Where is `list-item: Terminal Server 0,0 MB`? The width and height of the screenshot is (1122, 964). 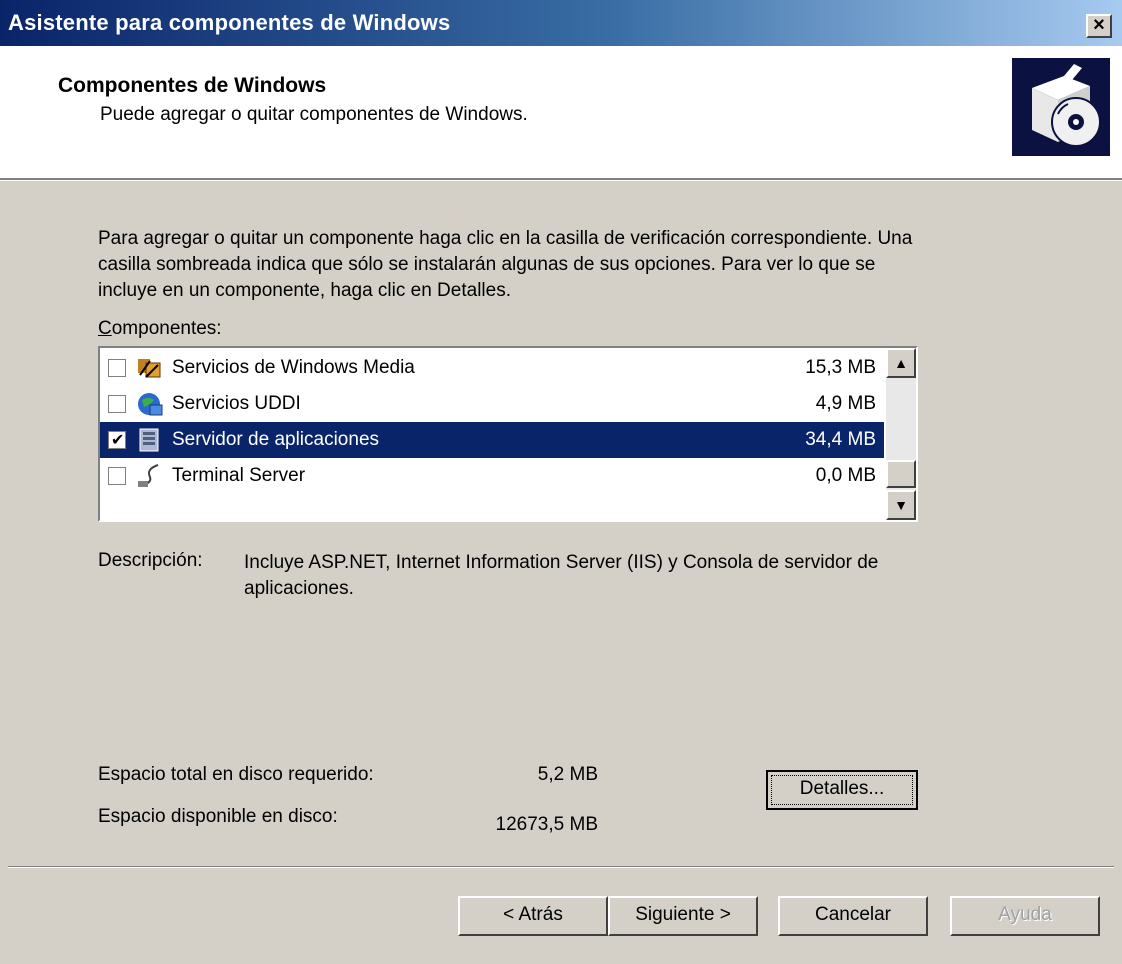 list-item: Terminal Server 0,0 MB is located at coordinates (492, 476).